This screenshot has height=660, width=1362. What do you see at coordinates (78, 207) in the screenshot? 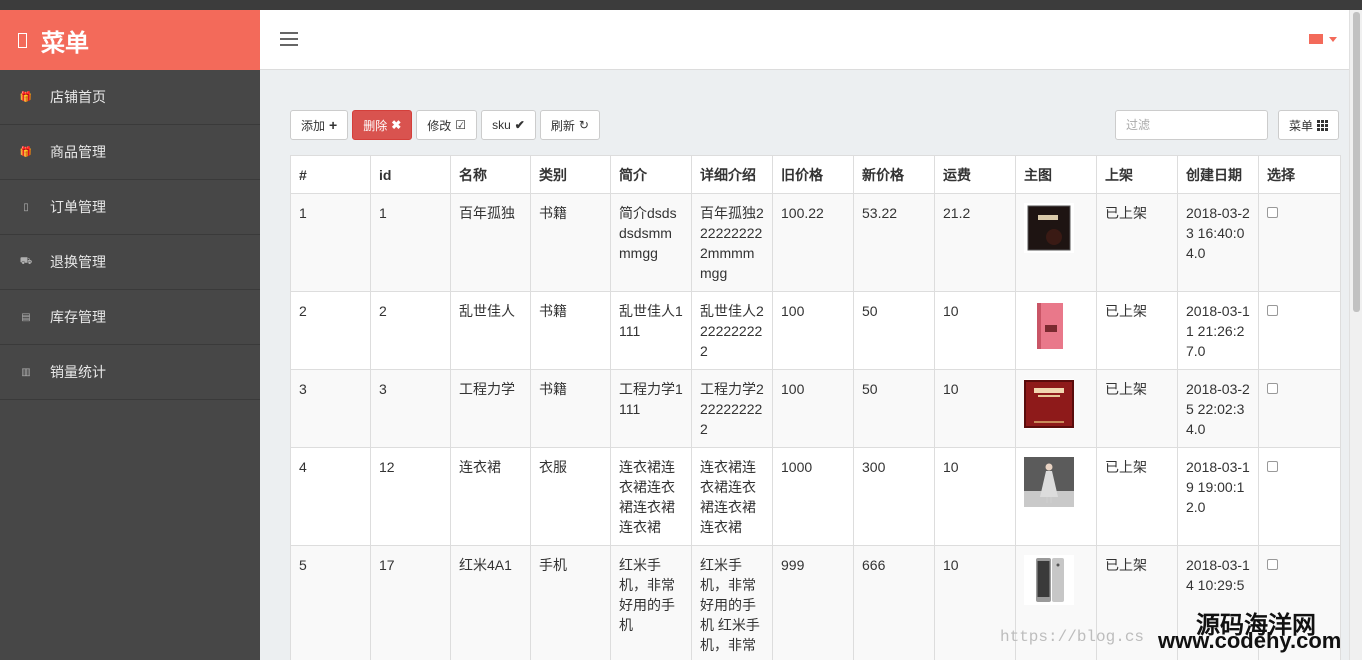
I see `sidebar-item-label: 订单管理` at bounding box center [78, 207].